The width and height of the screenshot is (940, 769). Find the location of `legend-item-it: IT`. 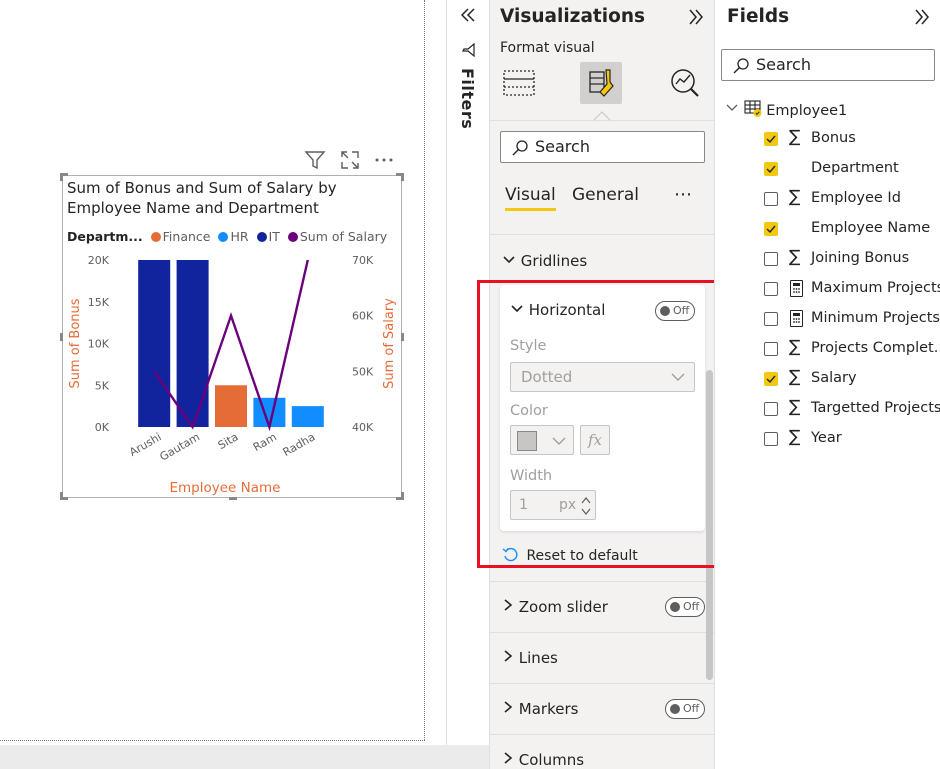

legend-item-it: IT is located at coordinates (268, 236).